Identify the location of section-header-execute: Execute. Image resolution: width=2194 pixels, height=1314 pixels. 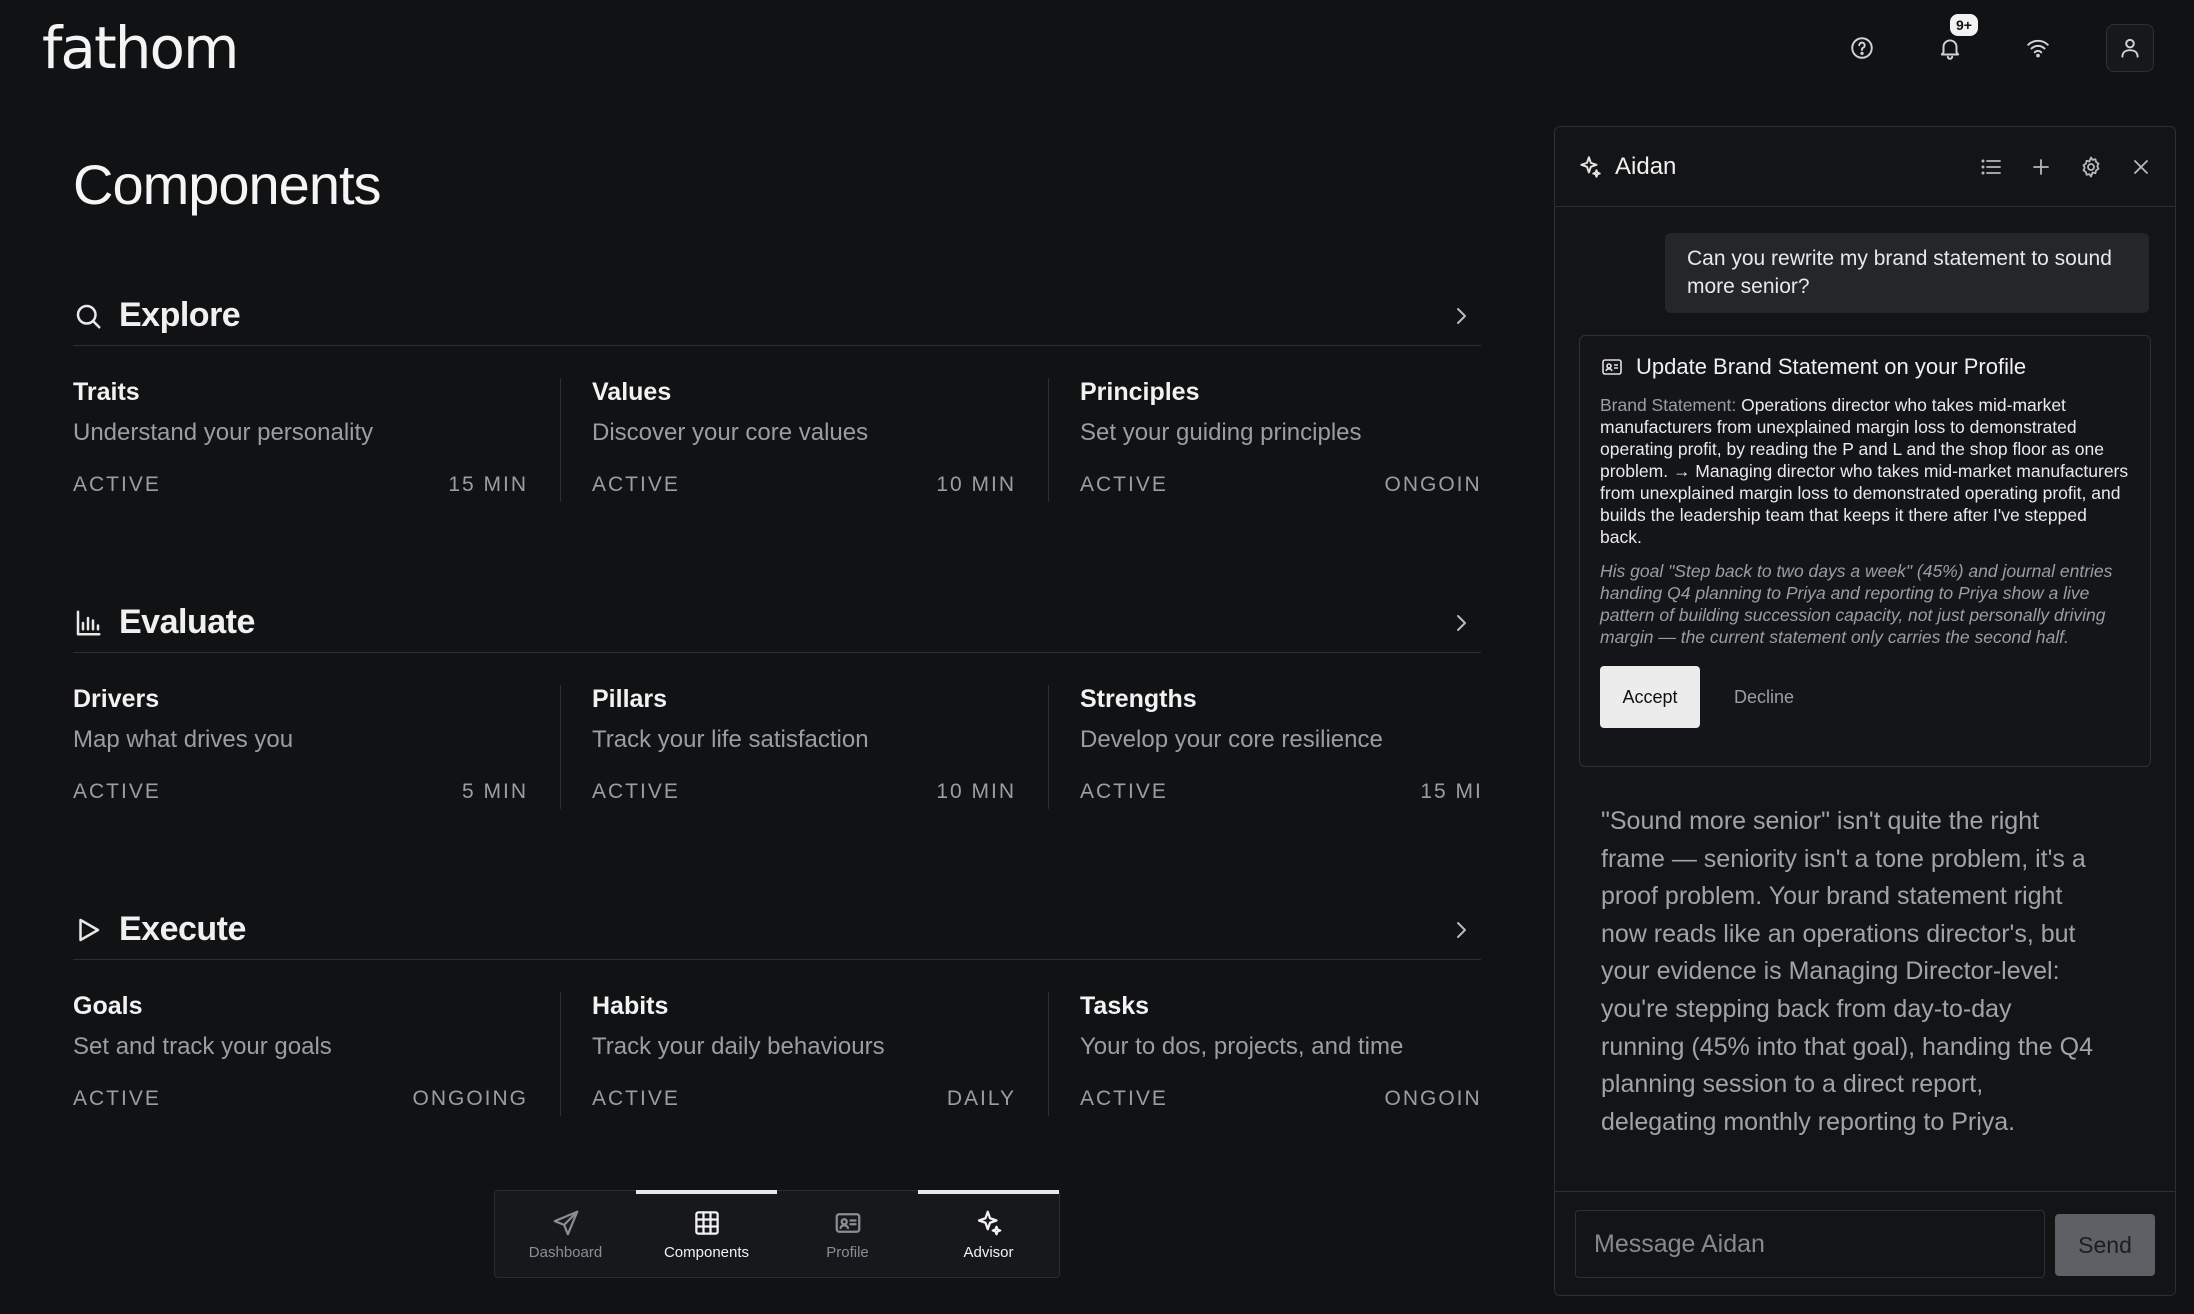
(777, 932).